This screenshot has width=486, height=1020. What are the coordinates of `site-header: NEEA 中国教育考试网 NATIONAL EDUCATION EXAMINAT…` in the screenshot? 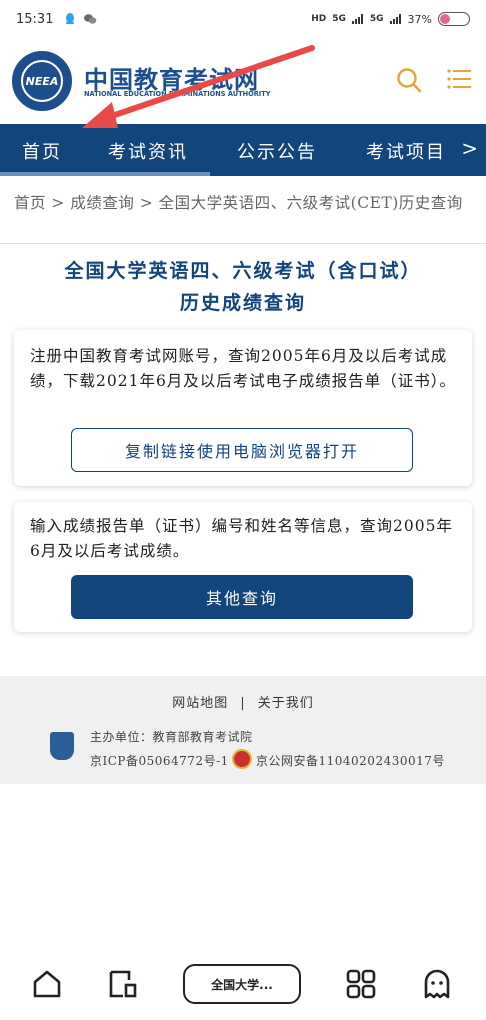 It's located at (243, 81).